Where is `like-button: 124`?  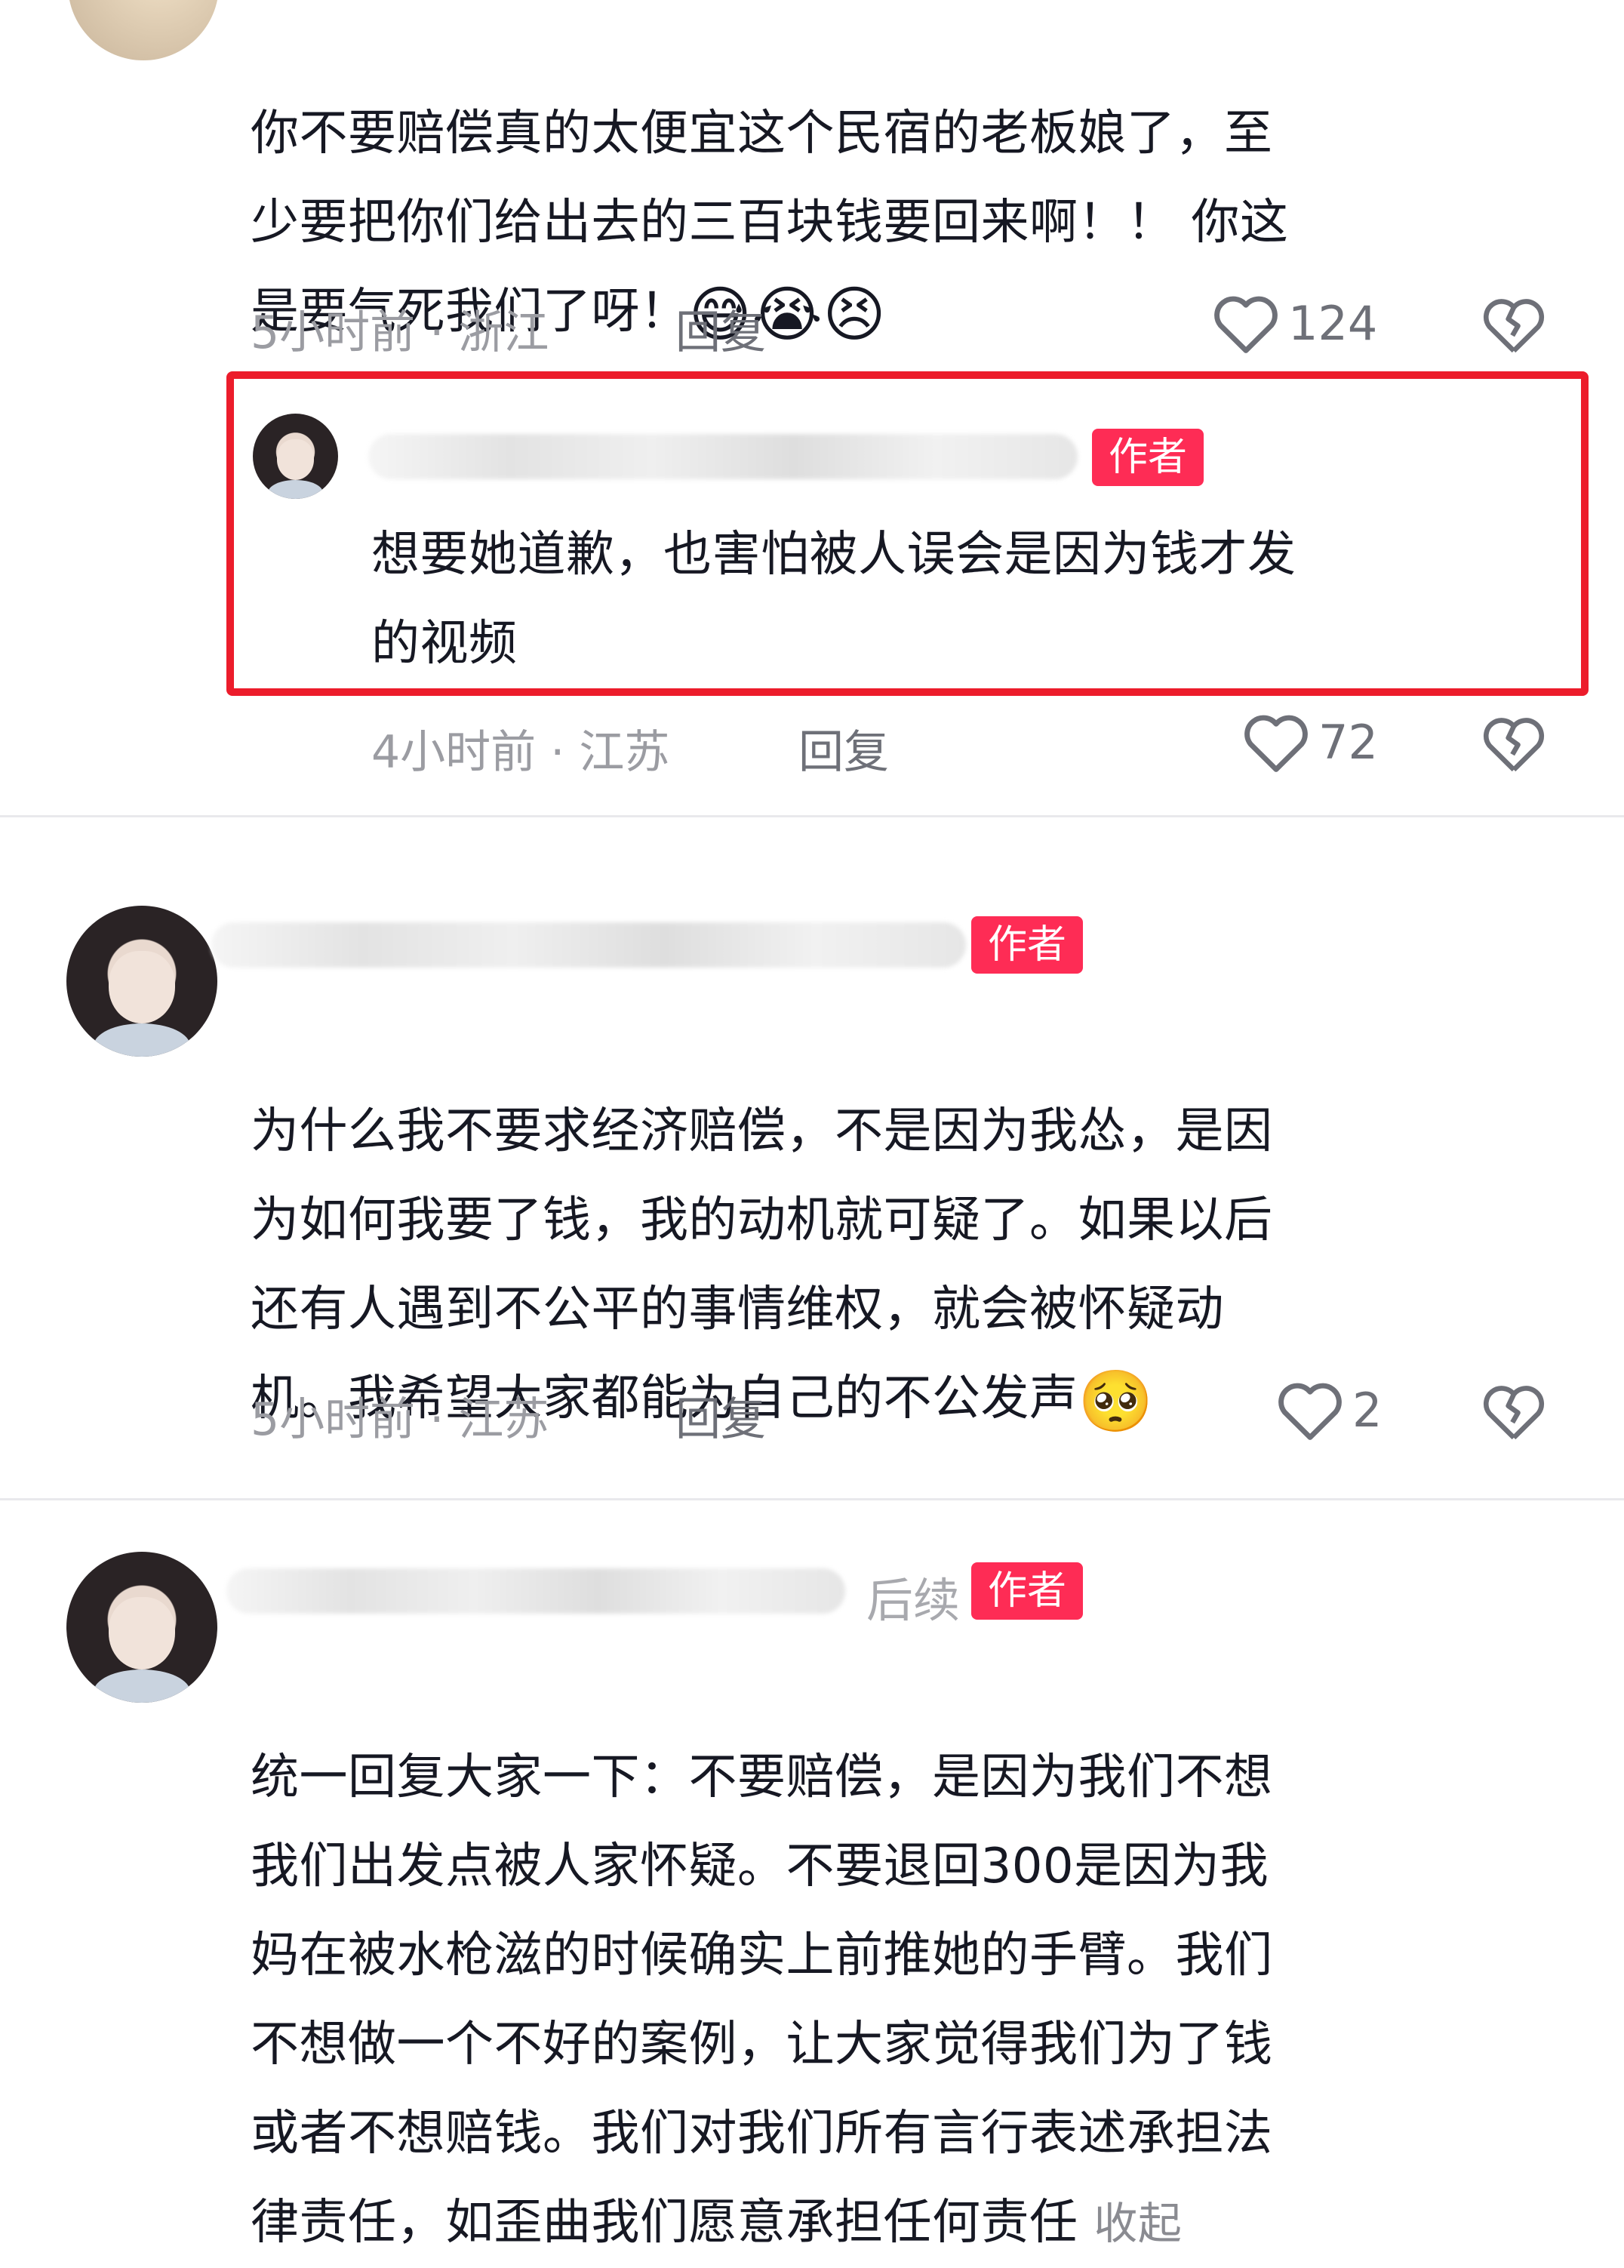 like-button: 124 is located at coordinates (1294, 323).